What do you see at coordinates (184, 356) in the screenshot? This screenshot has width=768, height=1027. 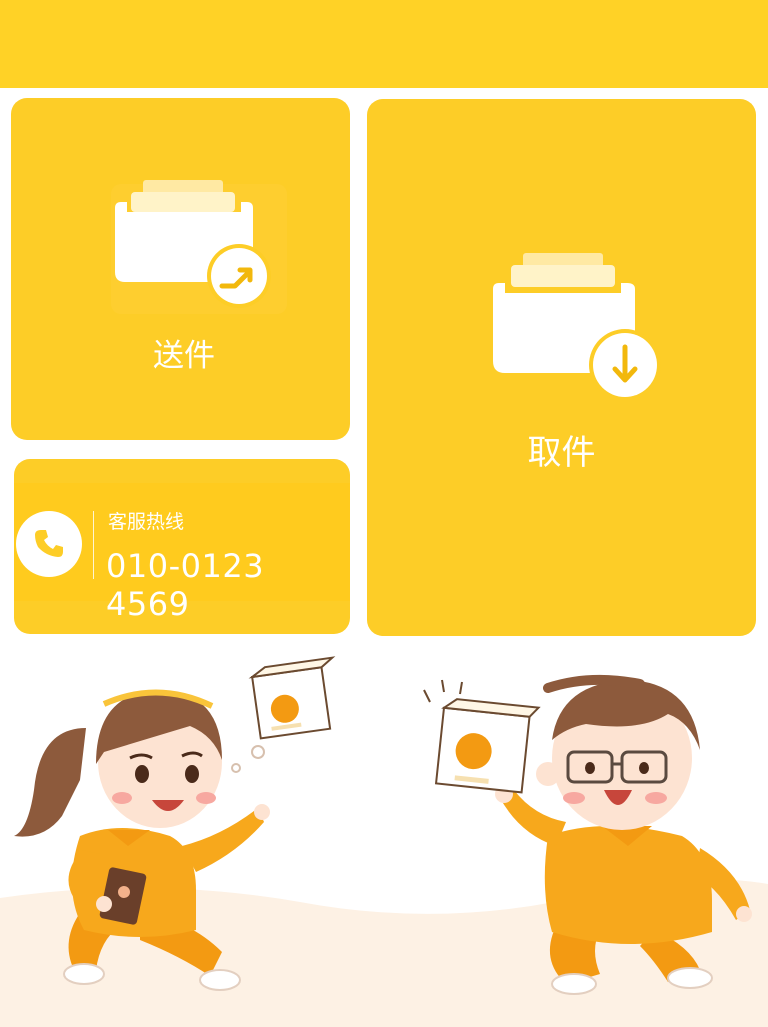 I see `send-label: 送件` at bounding box center [184, 356].